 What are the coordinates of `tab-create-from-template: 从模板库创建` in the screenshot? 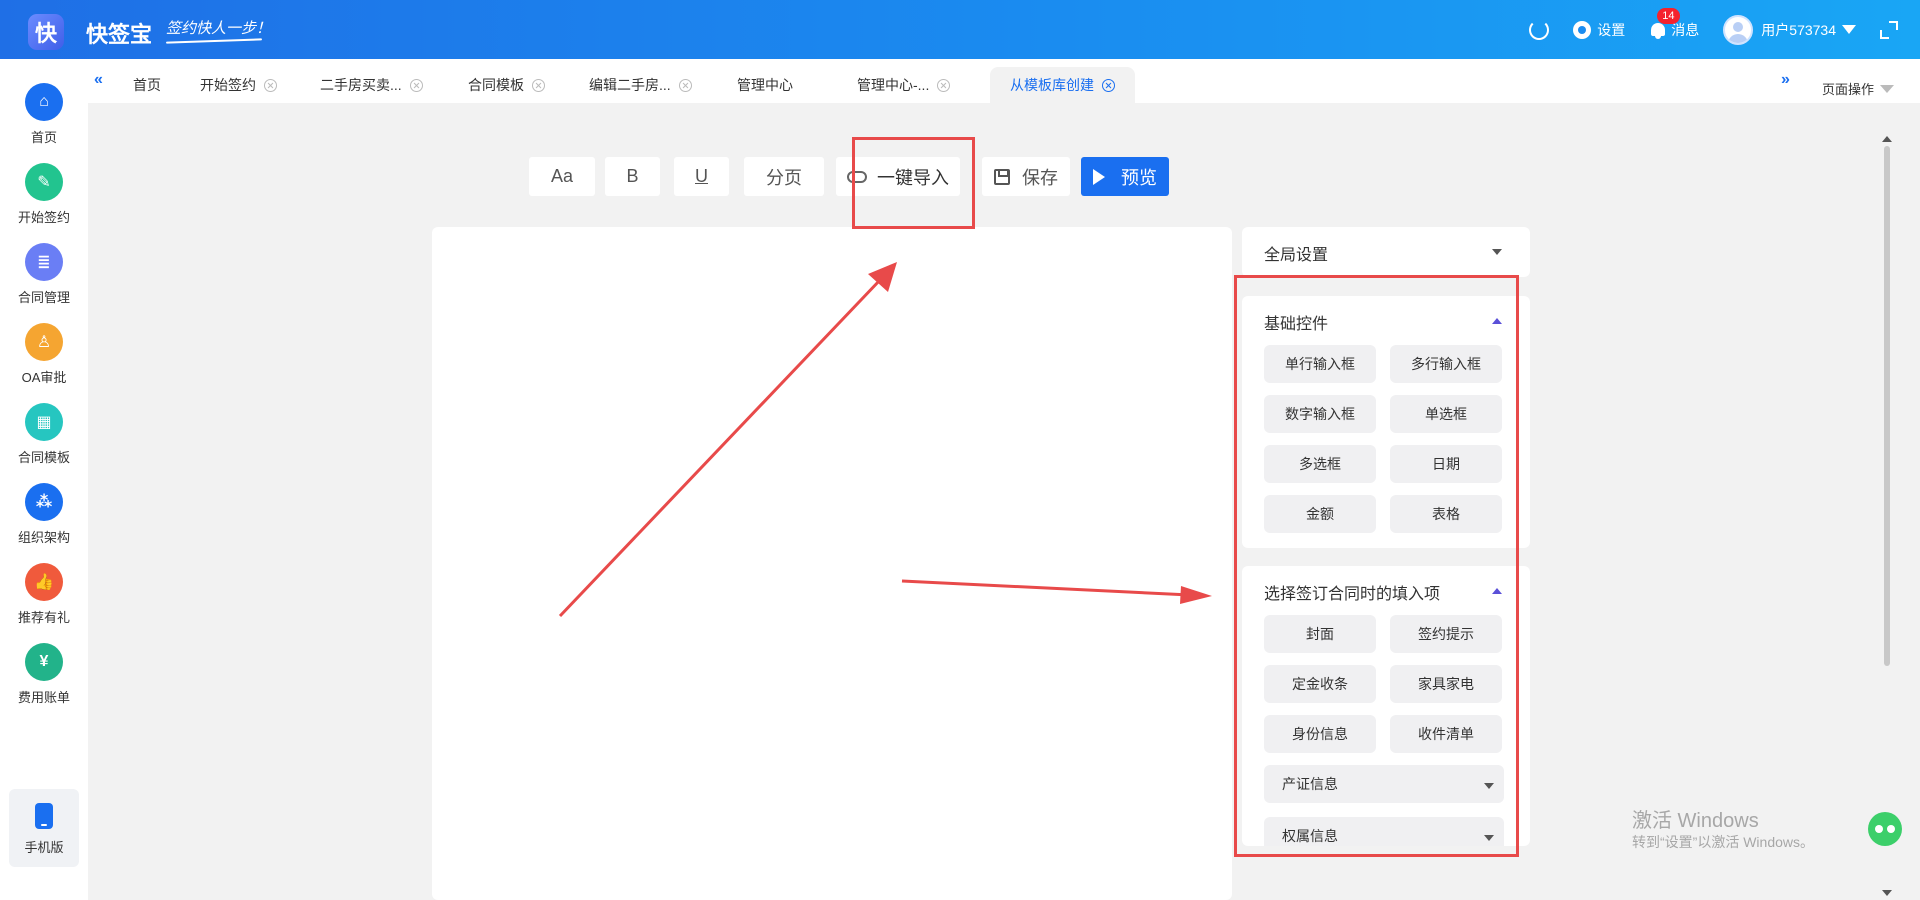 It's located at (1062, 85).